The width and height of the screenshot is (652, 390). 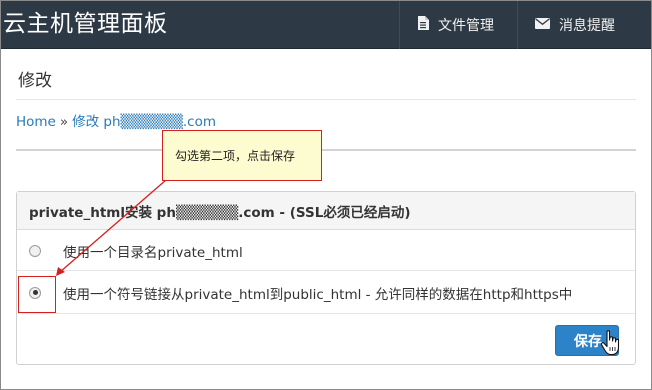 What do you see at coordinates (85, 24) in the screenshot?
I see `brand-title: 云主机管理面板` at bounding box center [85, 24].